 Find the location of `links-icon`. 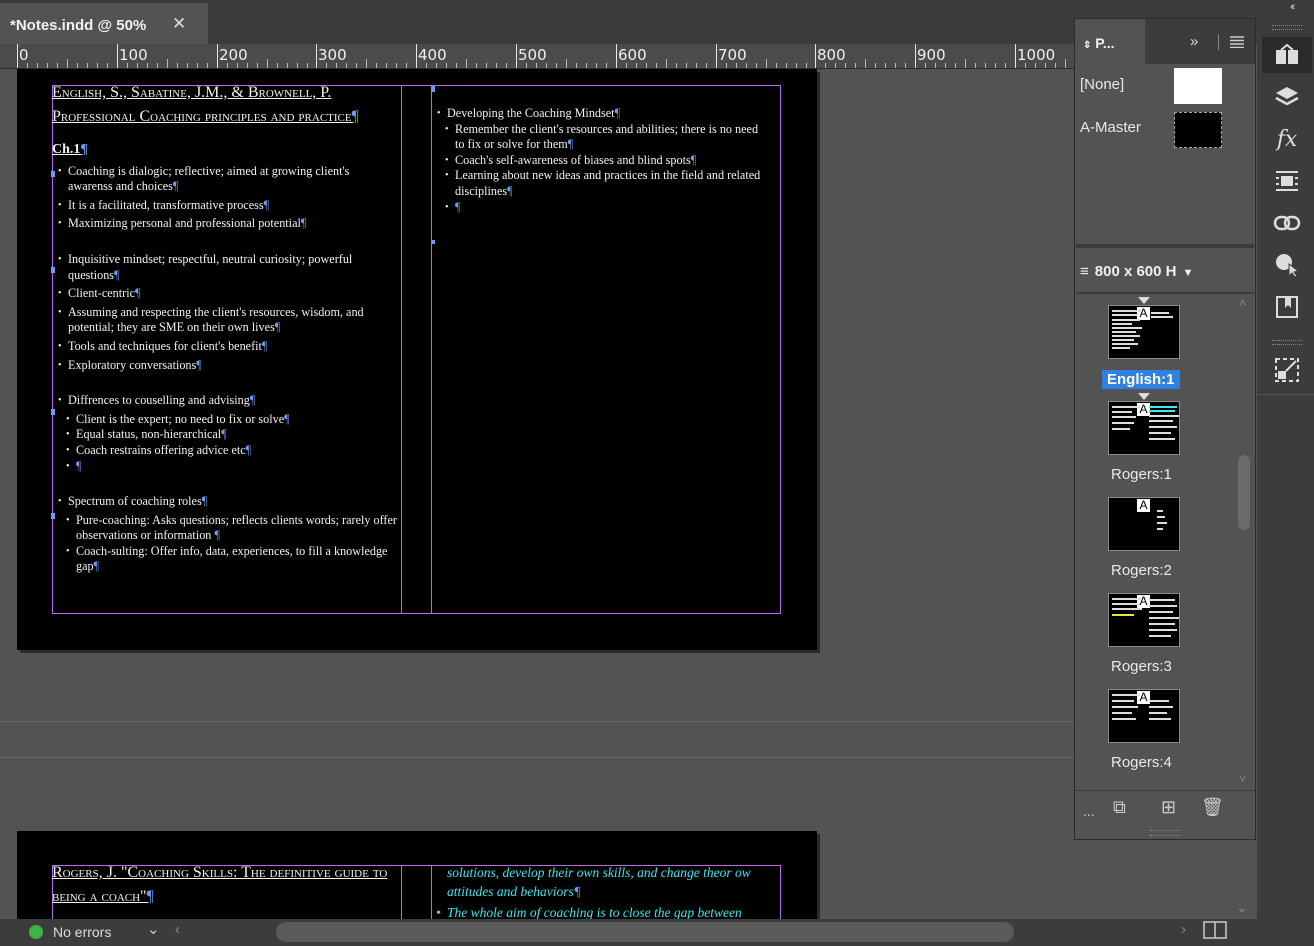

links-icon is located at coordinates (1287, 223).